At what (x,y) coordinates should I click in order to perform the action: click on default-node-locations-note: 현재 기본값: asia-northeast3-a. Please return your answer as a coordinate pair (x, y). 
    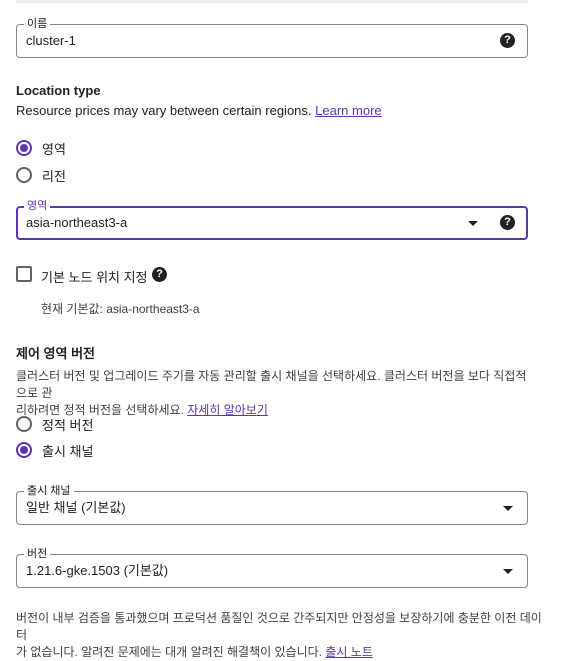
    Looking at the image, I should click on (120, 309).